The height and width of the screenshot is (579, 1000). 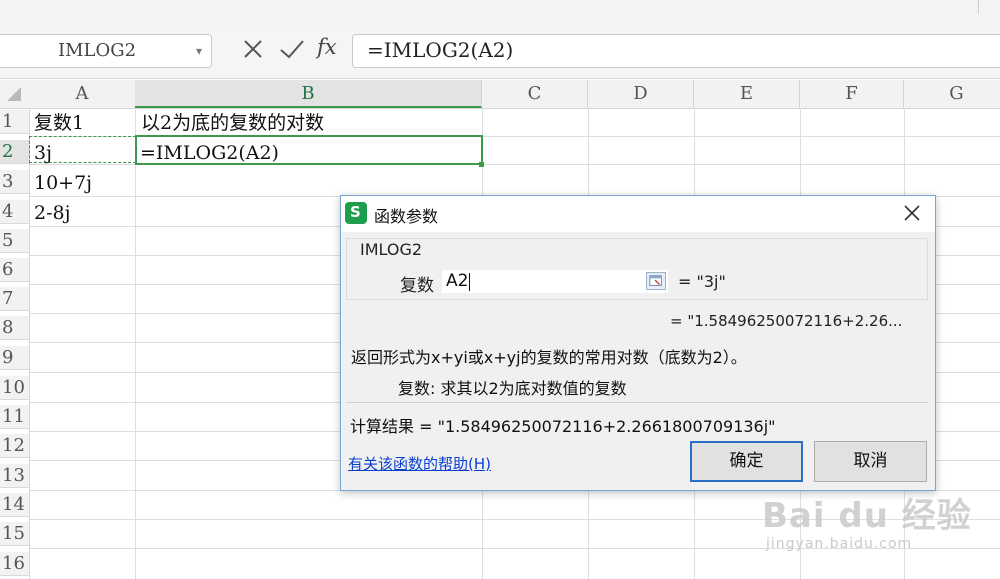 What do you see at coordinates (549, 357) in the screenshot?
I see `function-description: 返回形式为x+yi或x+yj的复数的常用对数（底数为2）。` at bounding box center [549, 357].